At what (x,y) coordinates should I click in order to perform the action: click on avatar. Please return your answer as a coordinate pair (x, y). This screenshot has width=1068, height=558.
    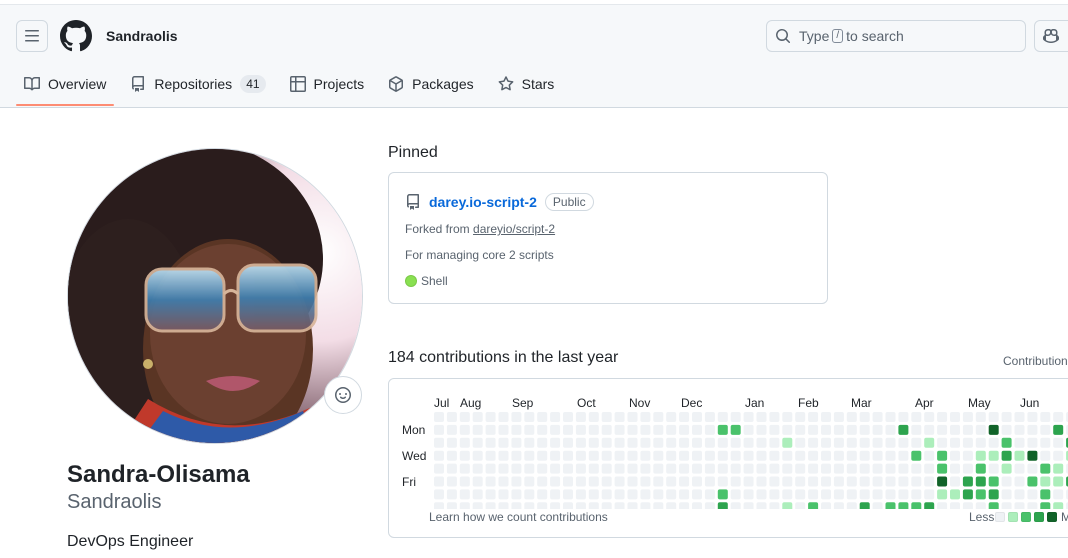
    Looking at the image, I should click on (215, 296).